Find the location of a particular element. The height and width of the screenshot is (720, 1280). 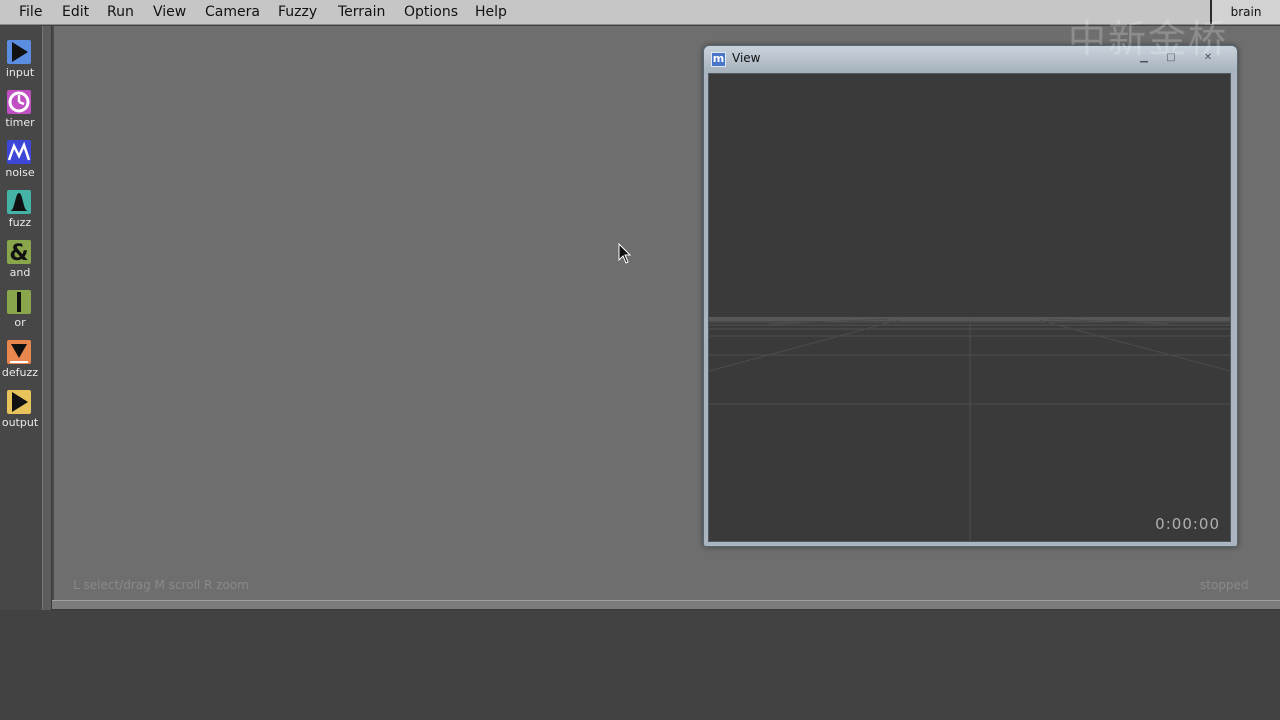

bar-icon is located at coordinates (19, 302).